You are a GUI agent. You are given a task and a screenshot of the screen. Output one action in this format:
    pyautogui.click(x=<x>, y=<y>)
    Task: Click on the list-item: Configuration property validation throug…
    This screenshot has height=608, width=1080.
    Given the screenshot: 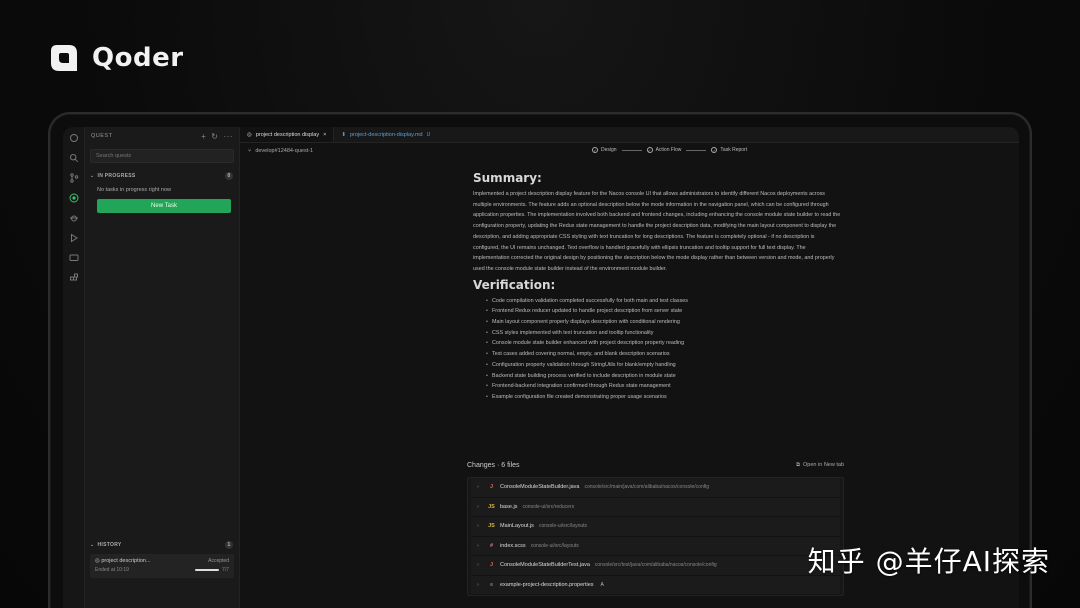 What is the action you would take?
    pyautogui.click(x=663, y=365)
    